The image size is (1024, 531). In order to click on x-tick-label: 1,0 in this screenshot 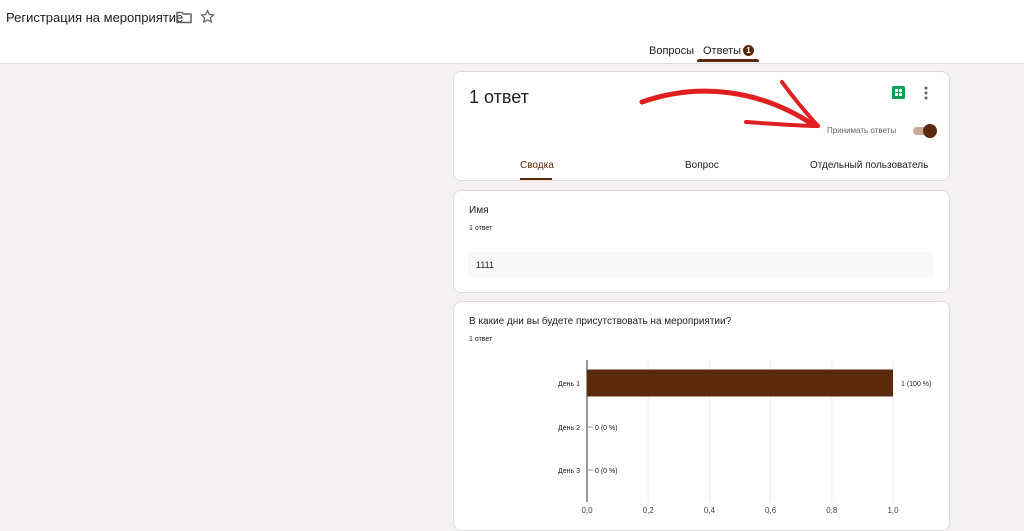, I will do `click(893, 510)`.